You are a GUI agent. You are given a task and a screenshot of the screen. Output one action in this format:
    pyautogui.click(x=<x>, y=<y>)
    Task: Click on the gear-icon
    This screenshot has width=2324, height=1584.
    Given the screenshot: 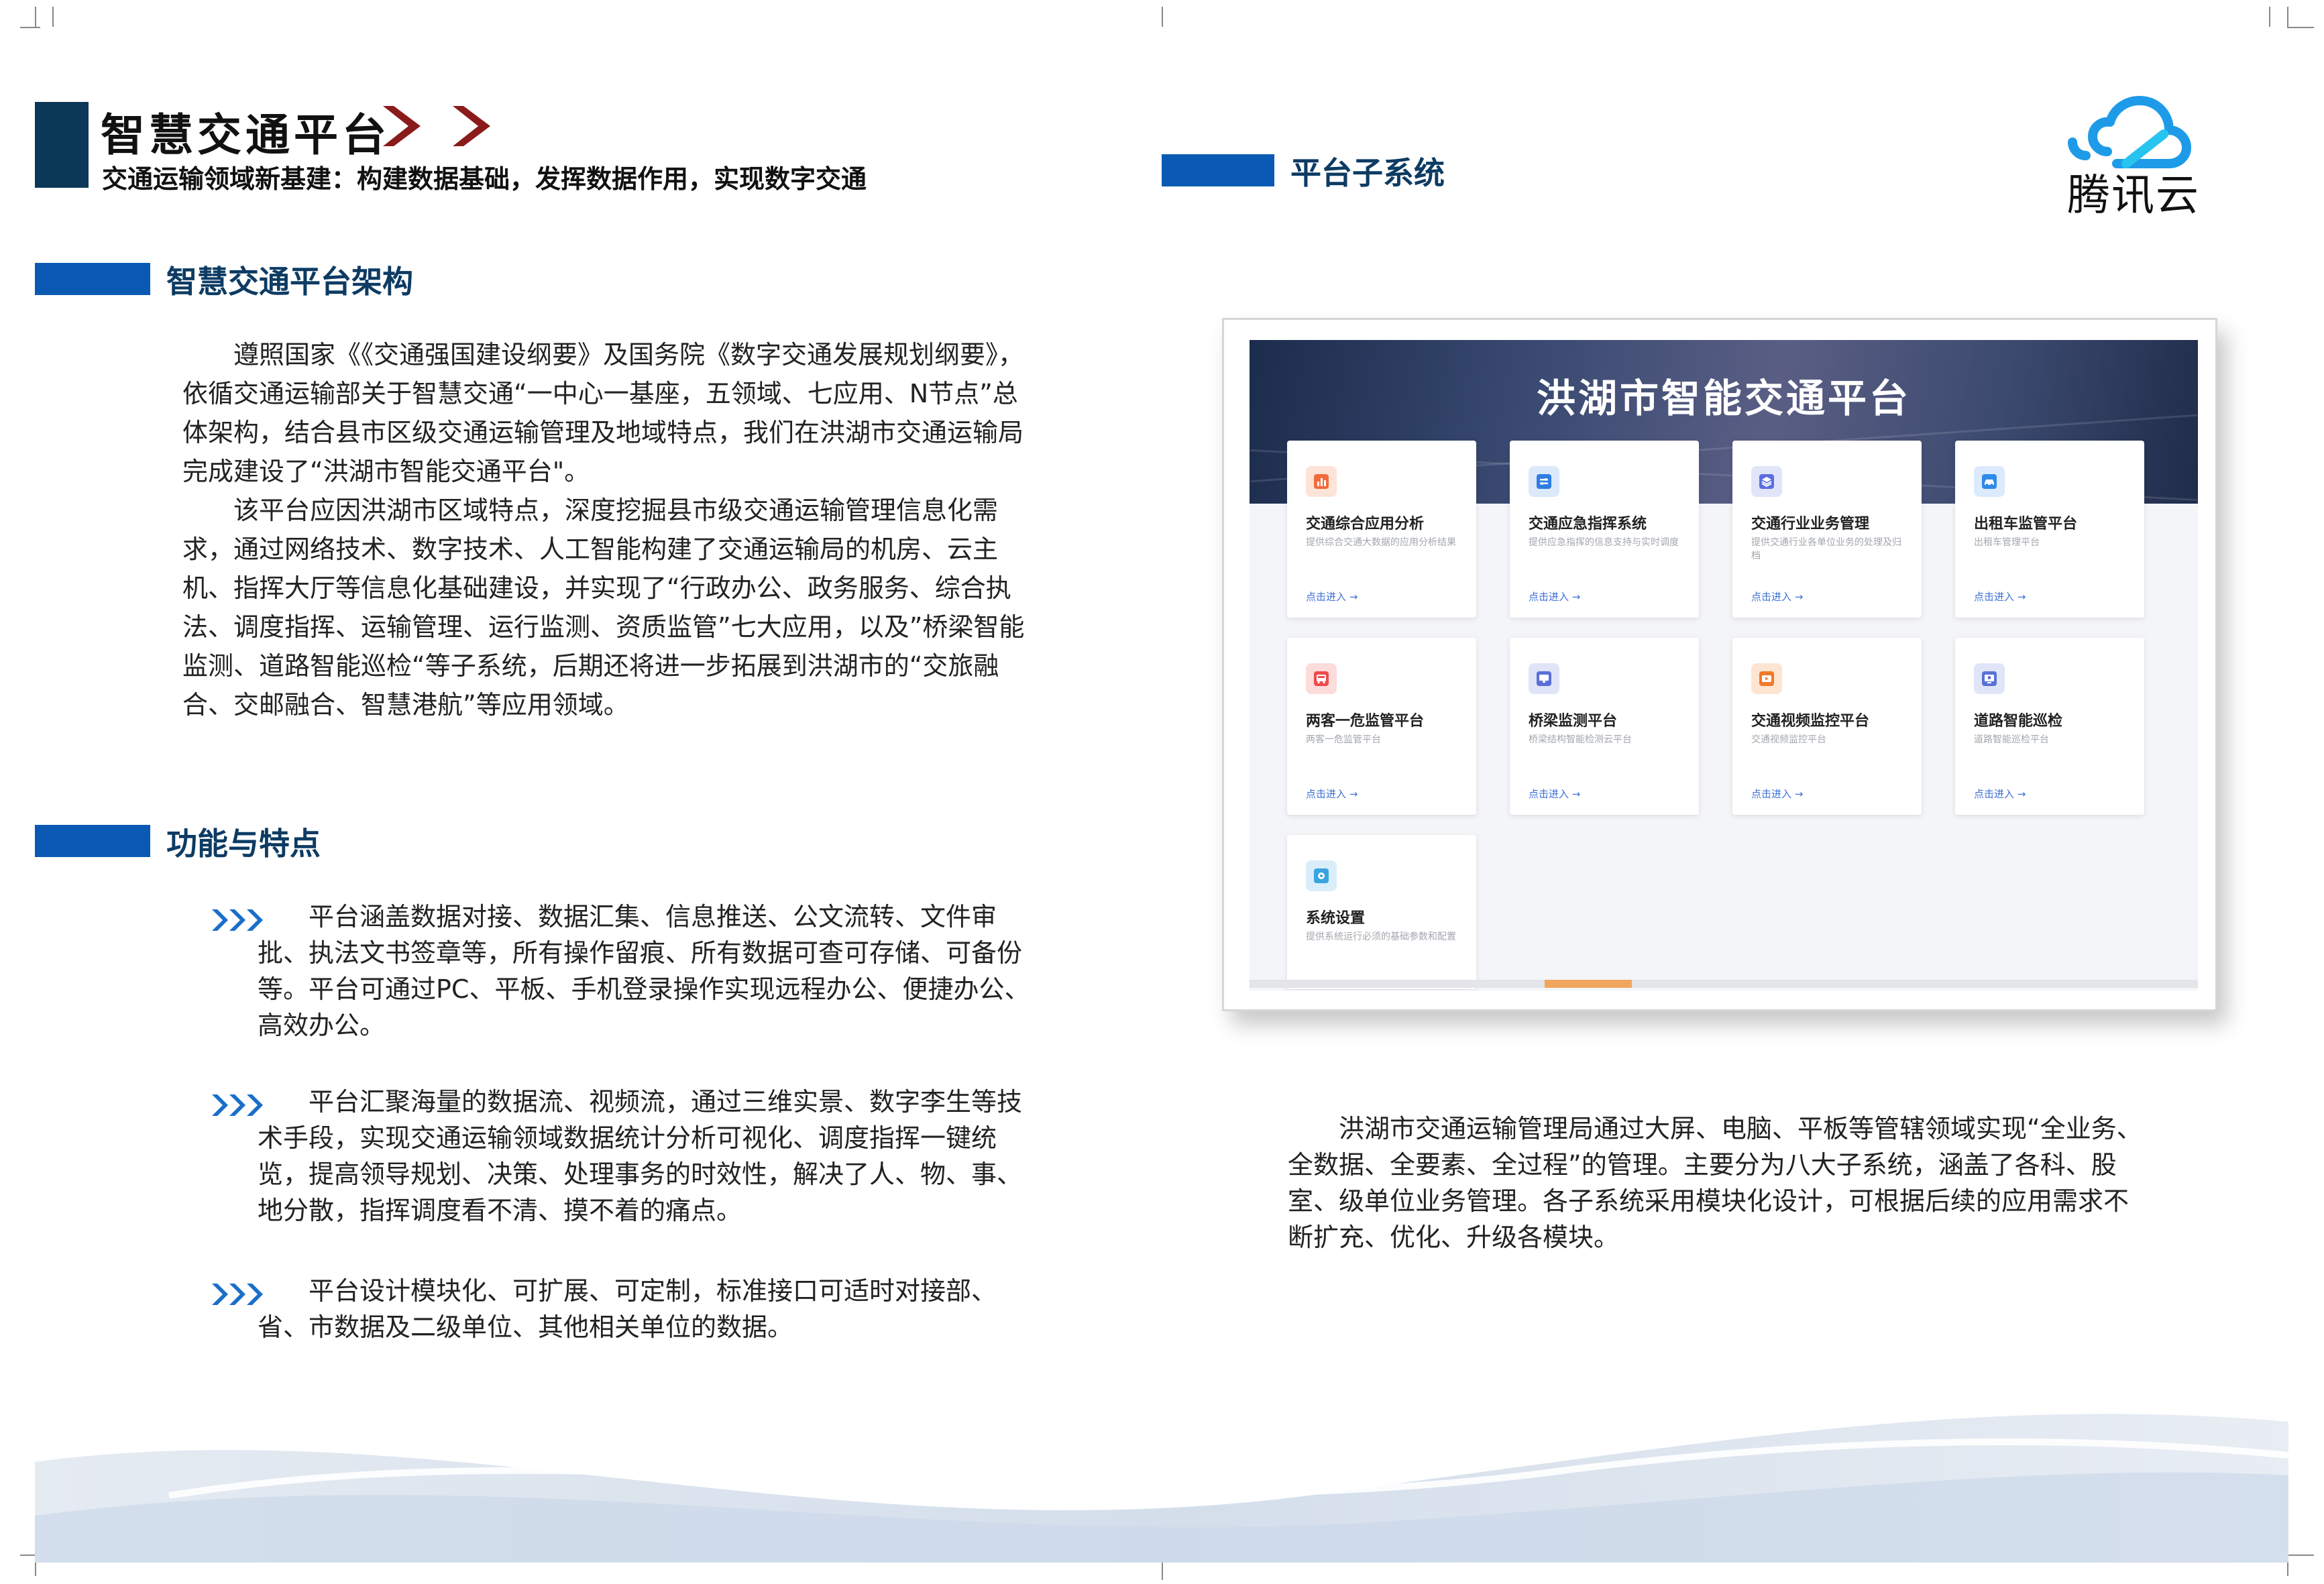 What is the action you would take?
    pyautogui.click(x=1321, y=875)
    